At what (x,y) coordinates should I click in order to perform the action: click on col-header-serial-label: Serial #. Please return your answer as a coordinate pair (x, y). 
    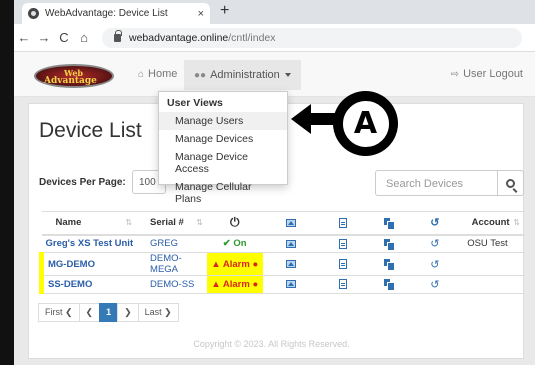
    Looking at the image, I should click on (167, 223).